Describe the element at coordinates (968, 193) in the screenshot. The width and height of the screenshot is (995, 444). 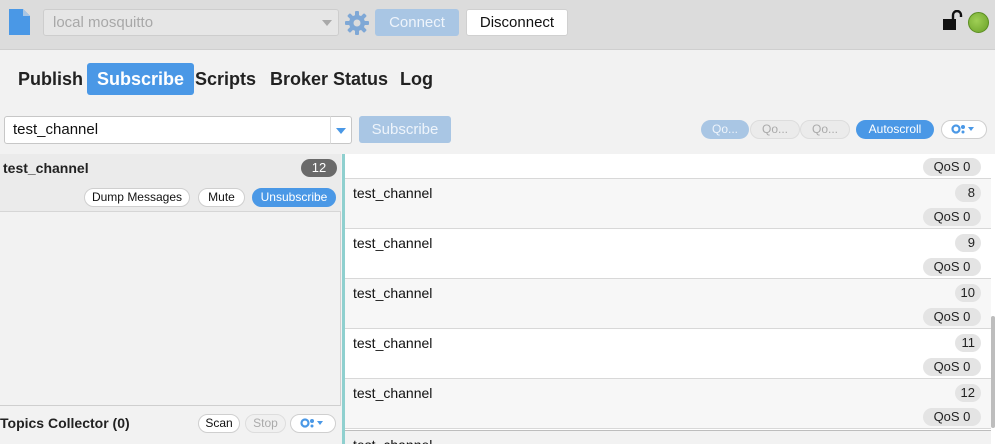
I see `message-number: 8` at that location.